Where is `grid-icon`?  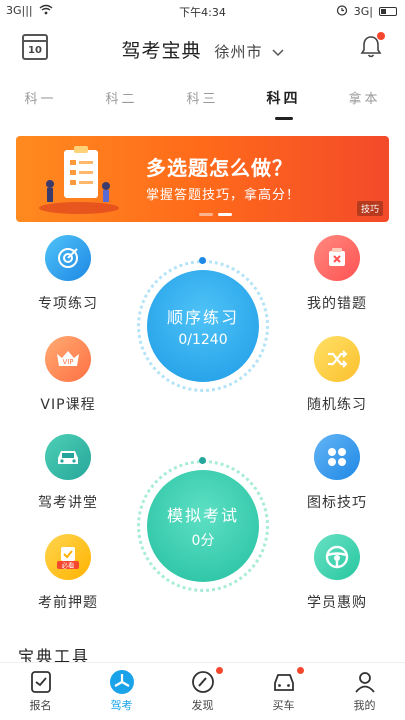
grid-icon is located at coordinates (337, 457).